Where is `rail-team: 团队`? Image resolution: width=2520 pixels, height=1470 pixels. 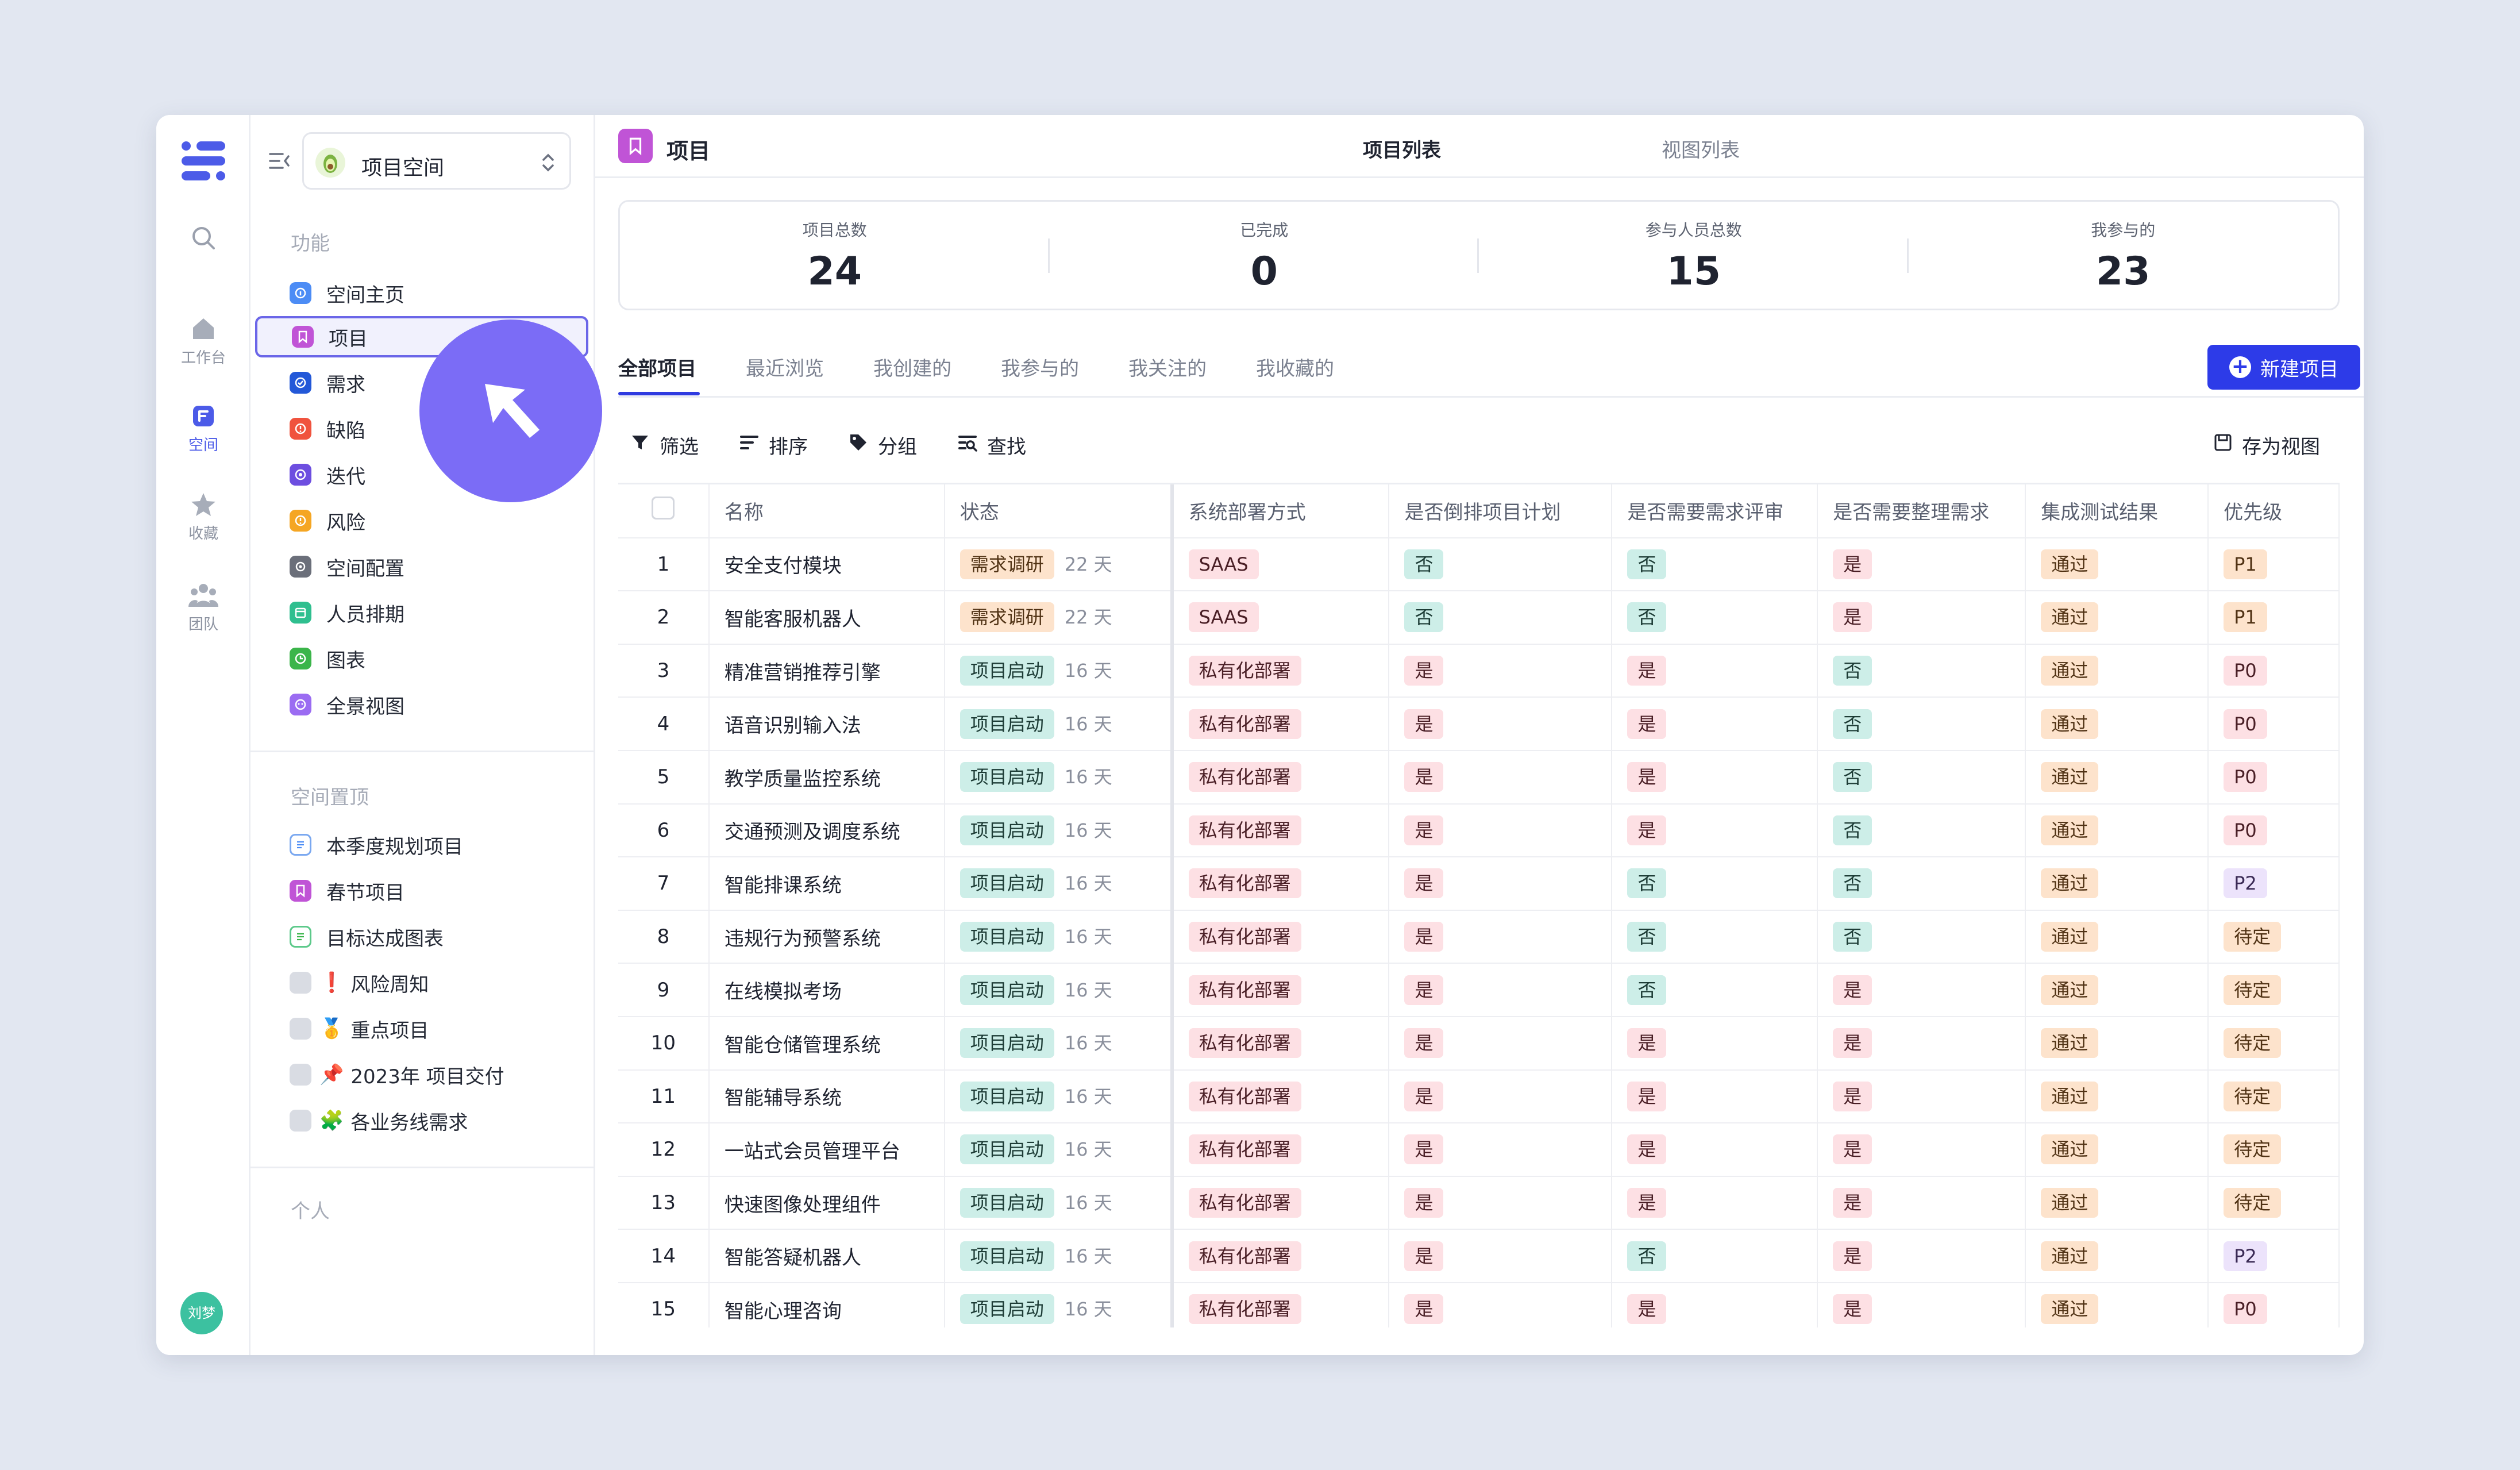 rail-team: 团队 is located at coordinates (204, 608).